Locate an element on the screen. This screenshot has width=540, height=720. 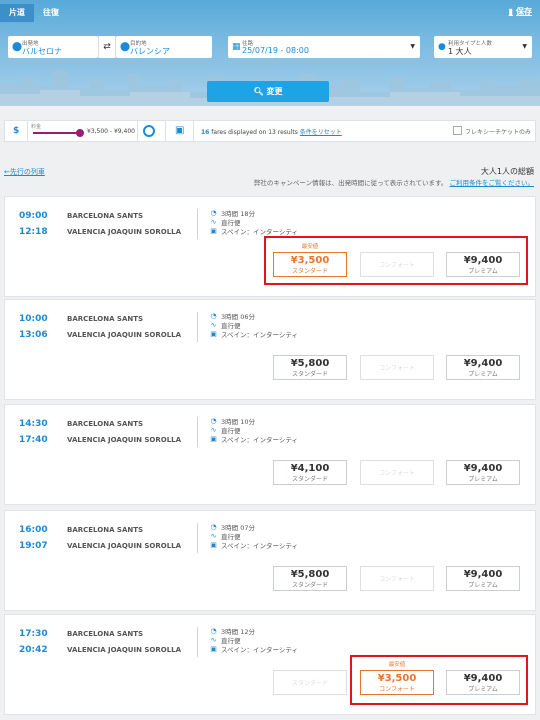
departure-time: 10:00 is located at coordinates (33, 319).